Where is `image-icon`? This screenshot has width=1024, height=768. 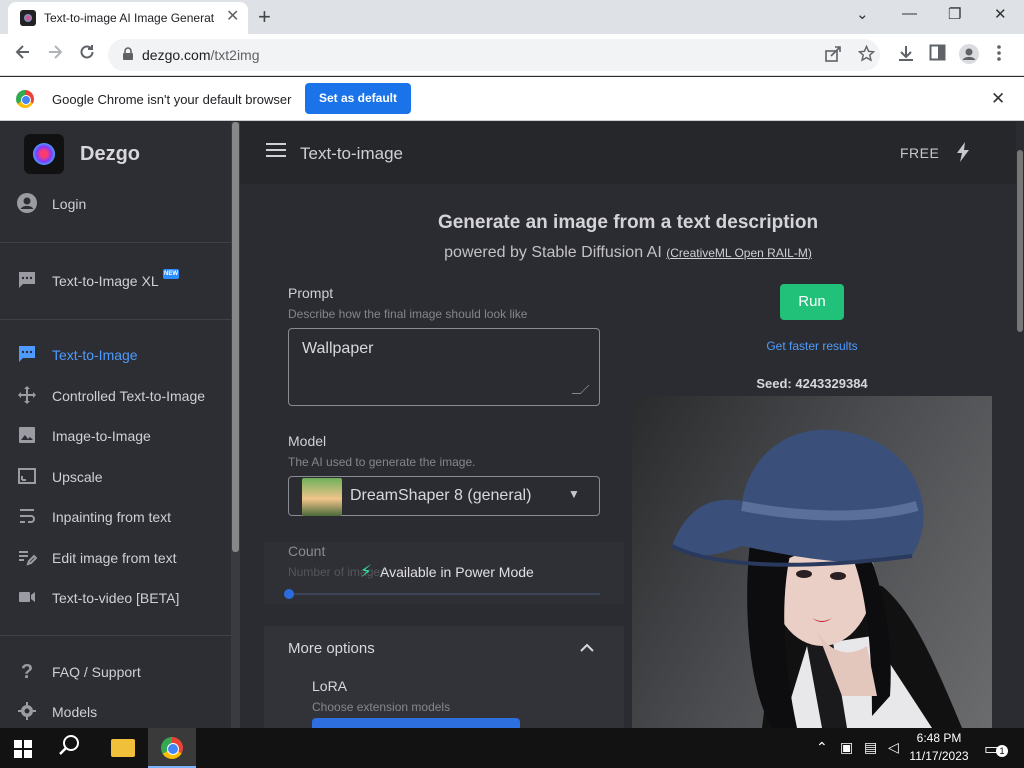 image-icon is located at coordinates (27, 436).